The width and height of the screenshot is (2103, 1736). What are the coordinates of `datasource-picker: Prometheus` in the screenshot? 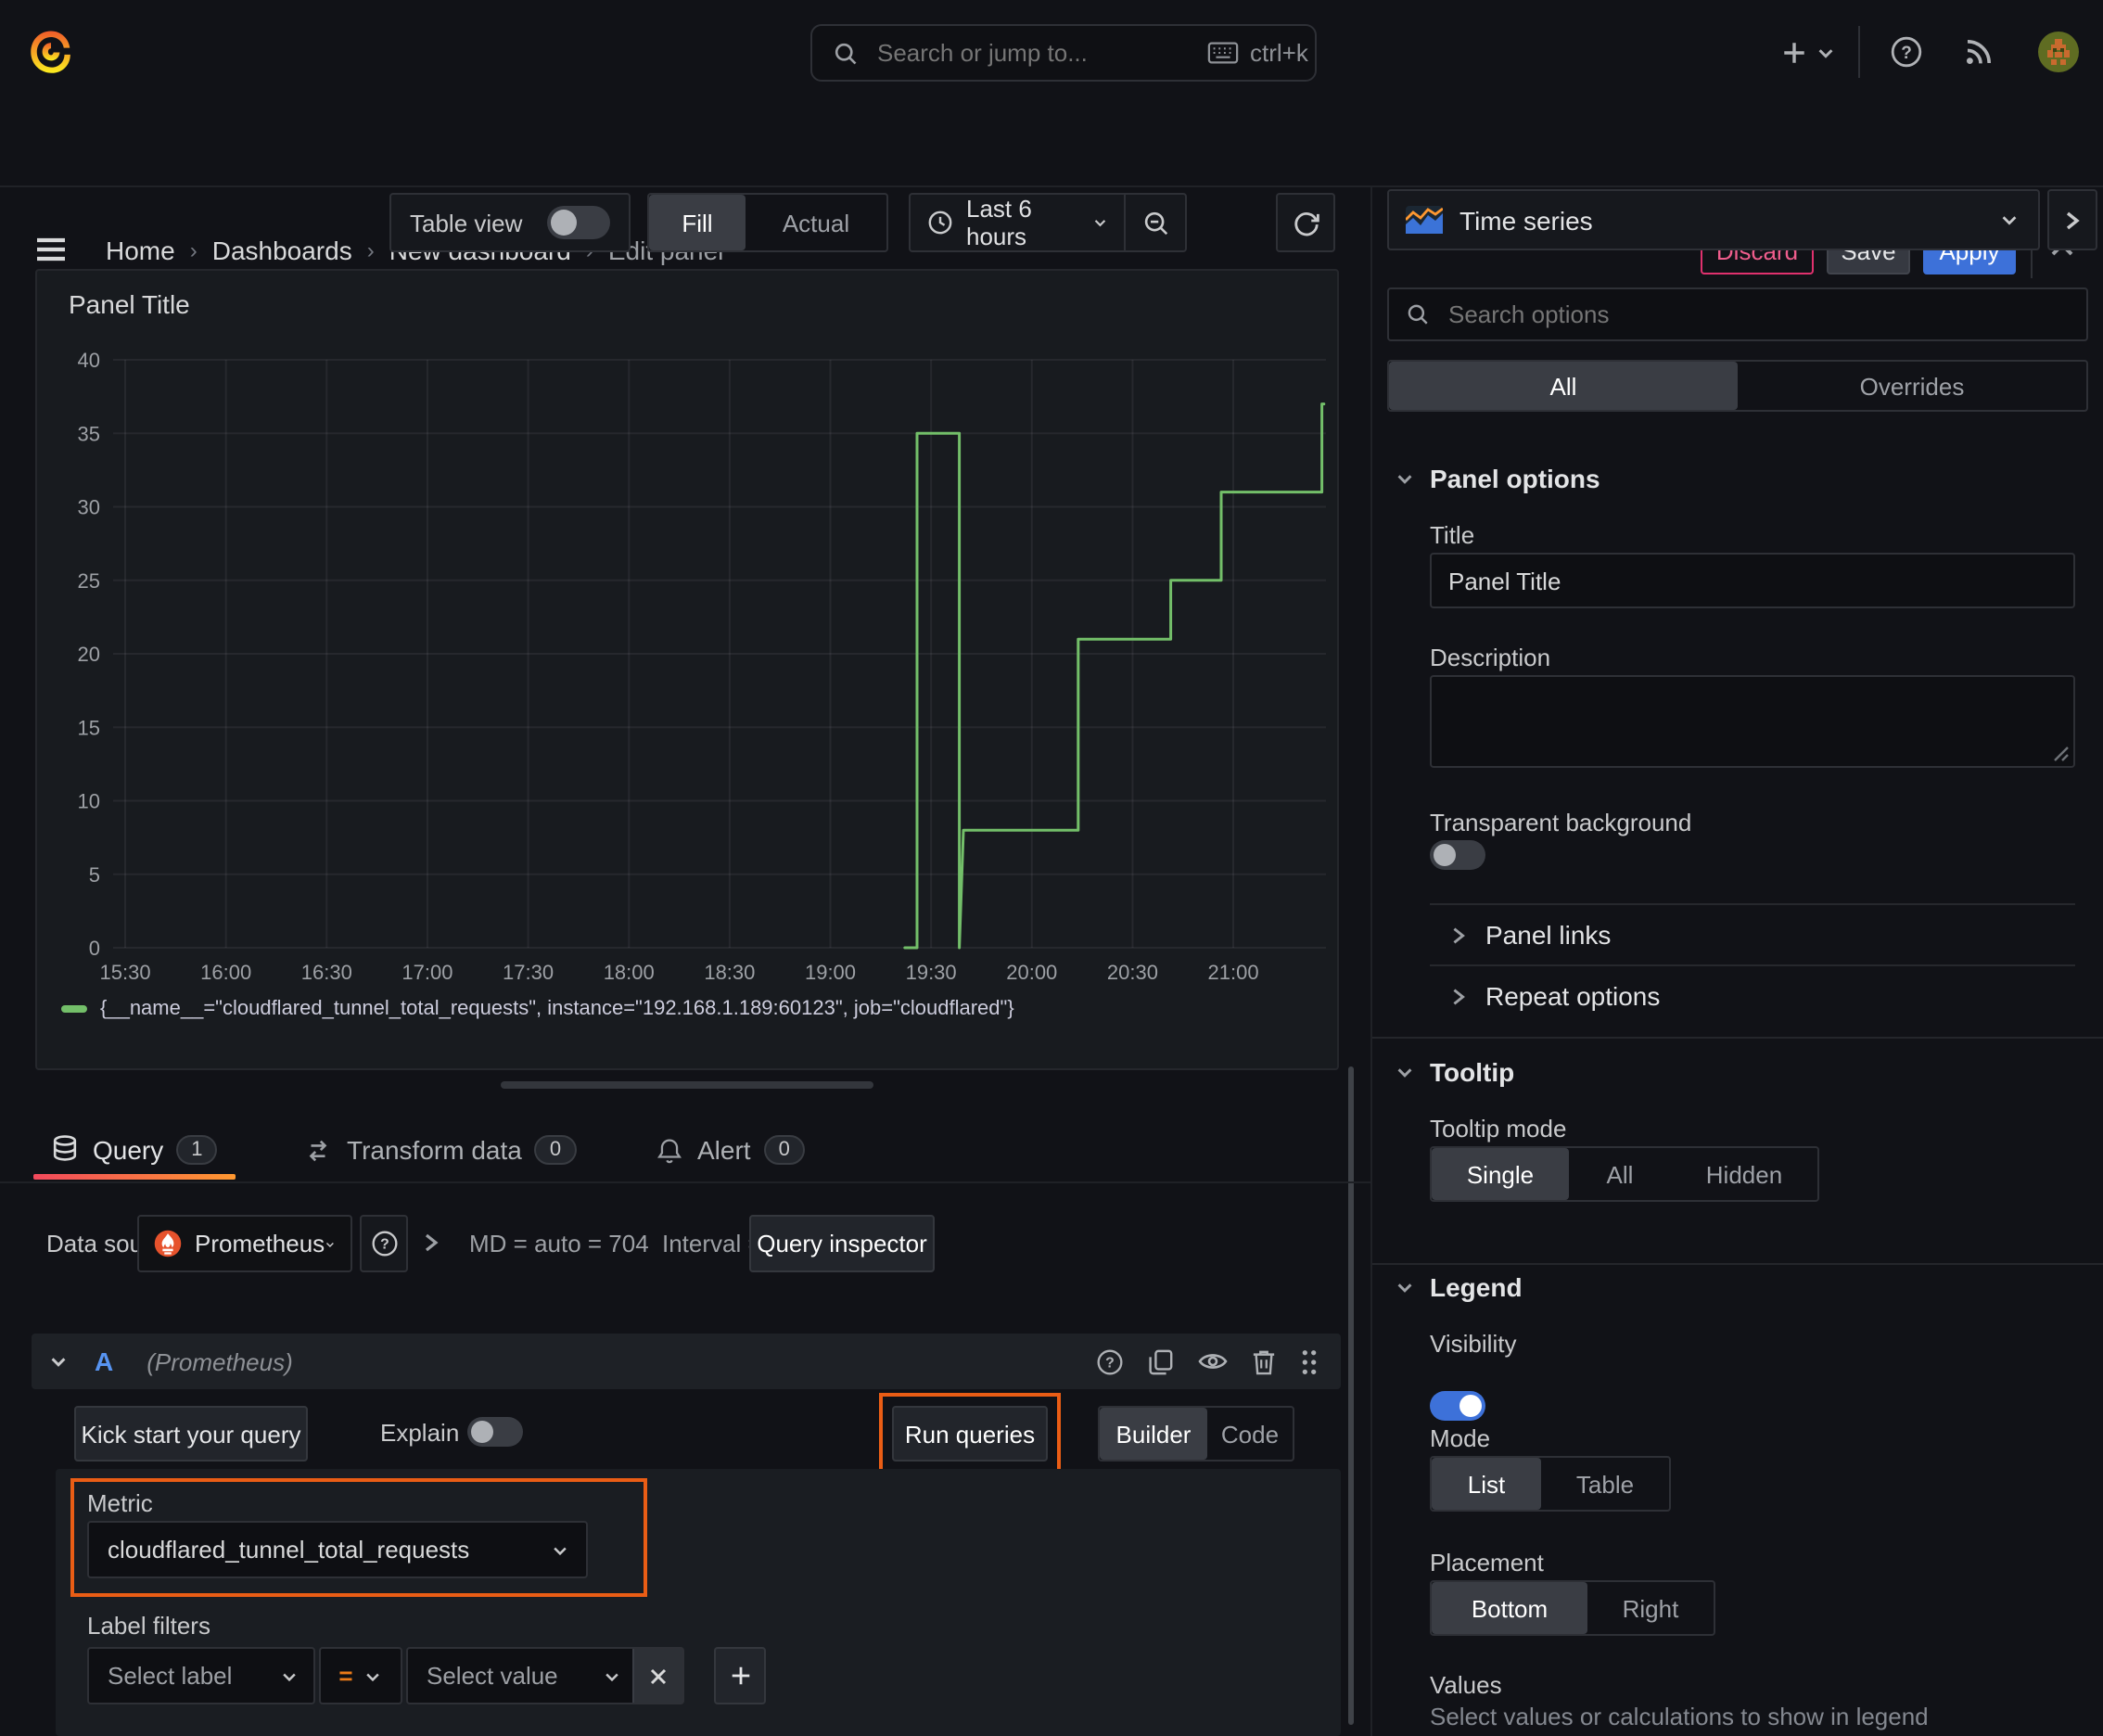 It's located at (244, 1243).